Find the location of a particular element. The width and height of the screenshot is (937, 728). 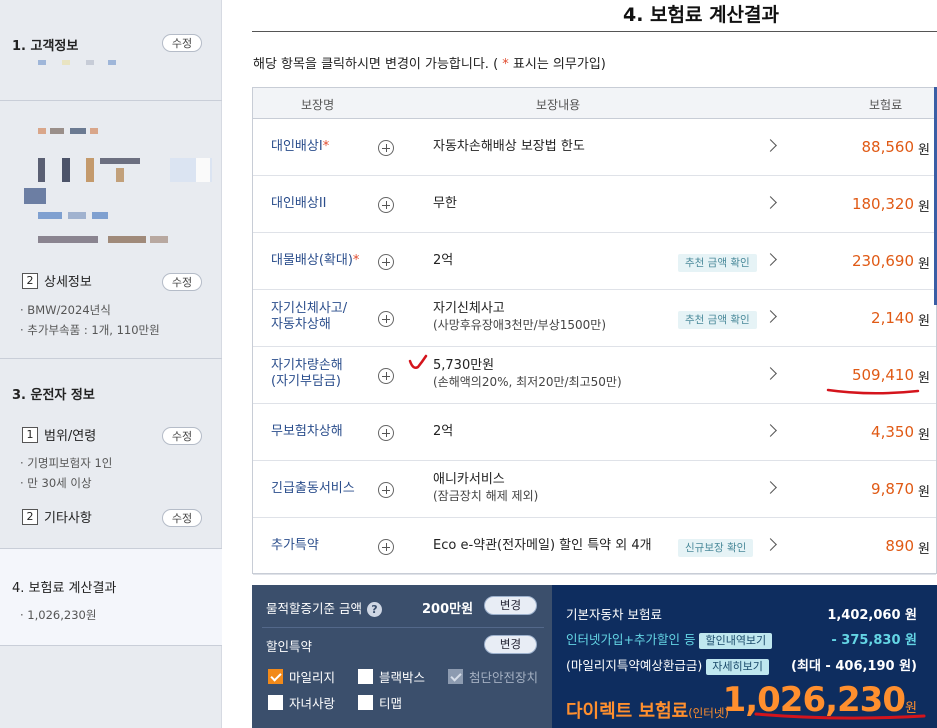

special-change-button: 변경 is located at coordinates (510, 644).